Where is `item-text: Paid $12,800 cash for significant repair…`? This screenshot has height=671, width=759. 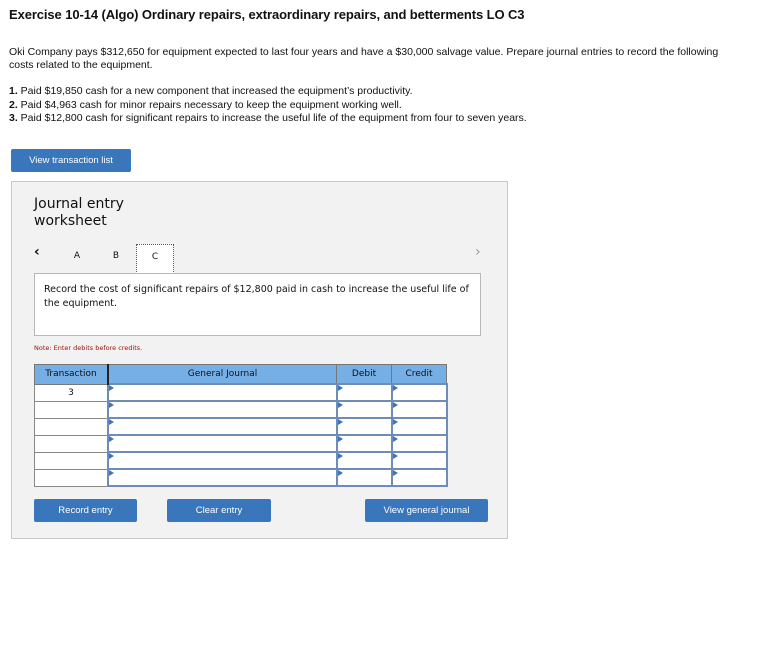 item-text: Paid $12,800 cash for significant repair… is located at coordinates (272, 118).